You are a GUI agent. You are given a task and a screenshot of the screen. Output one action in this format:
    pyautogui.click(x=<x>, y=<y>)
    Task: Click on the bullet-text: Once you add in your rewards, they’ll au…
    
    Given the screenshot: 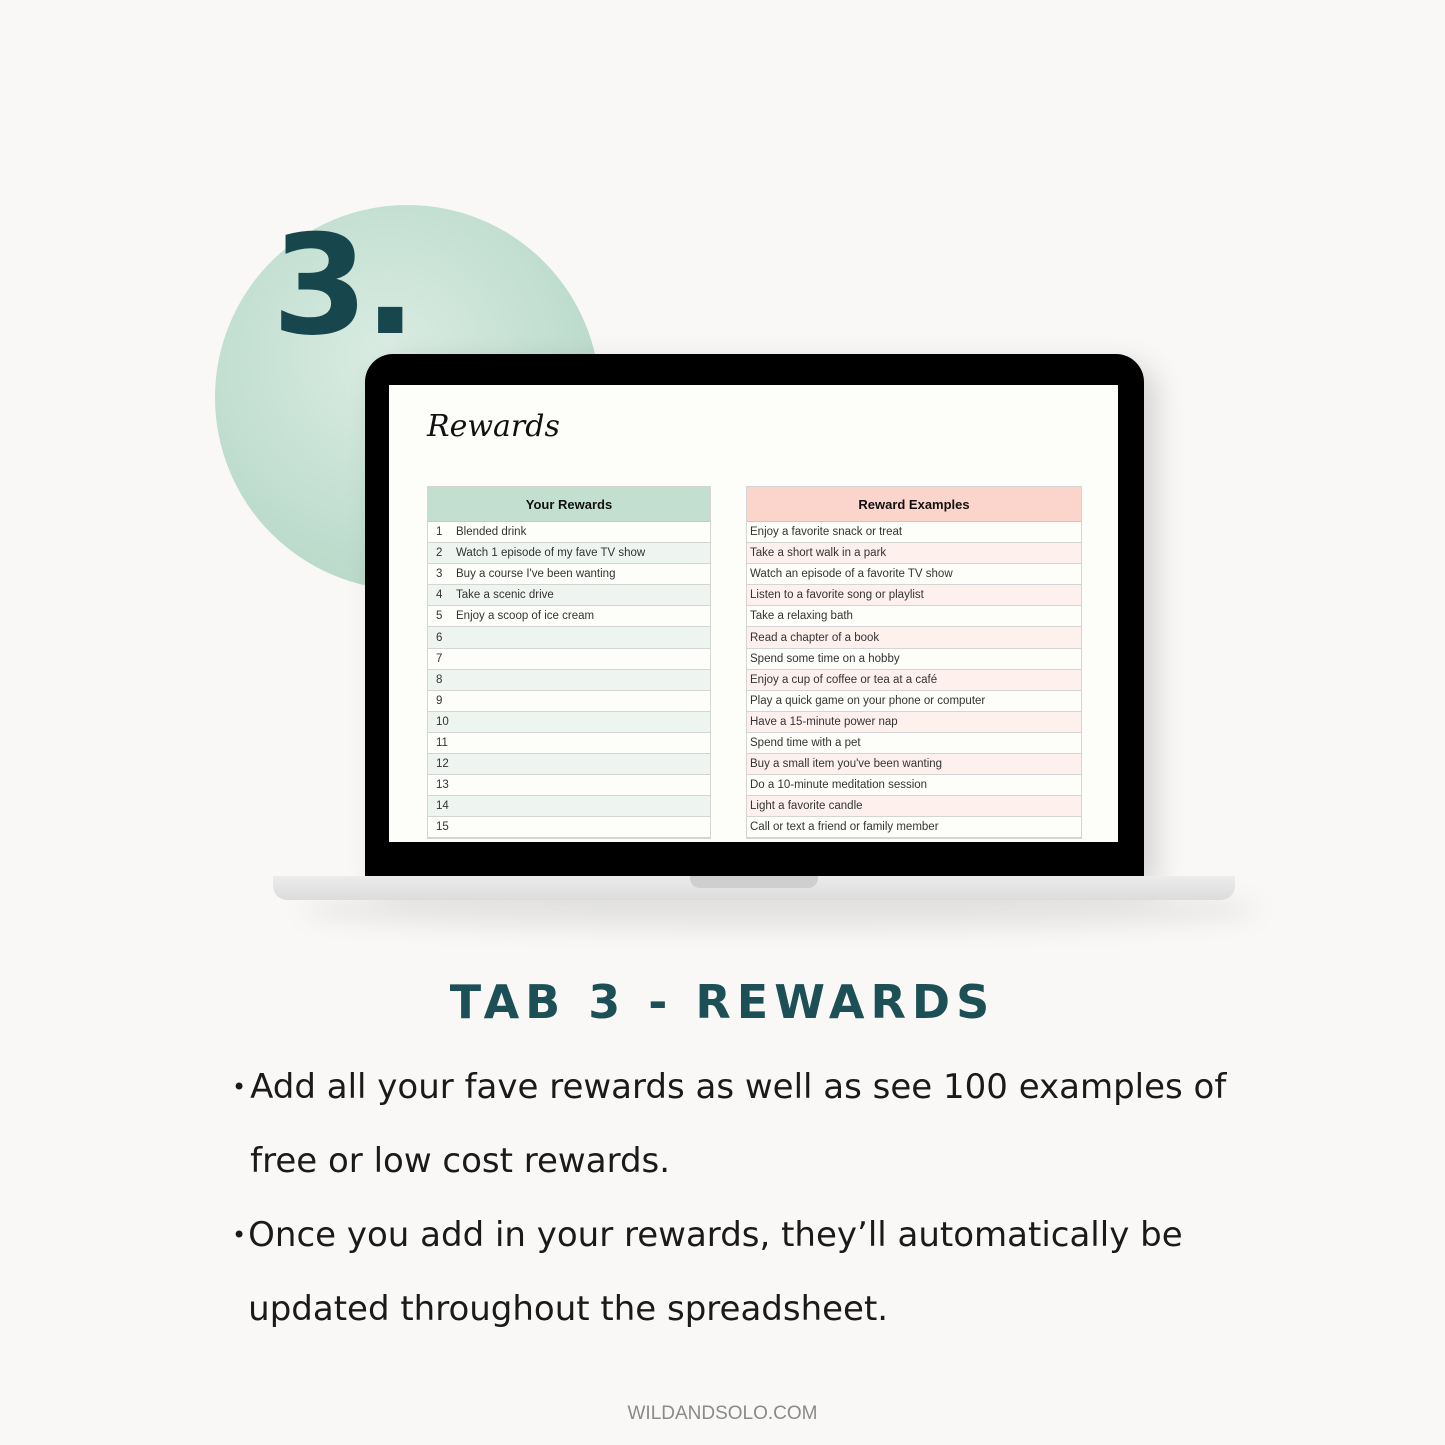 What is the action you would take?
    pyautogui.click(x=715, y=1272)
    